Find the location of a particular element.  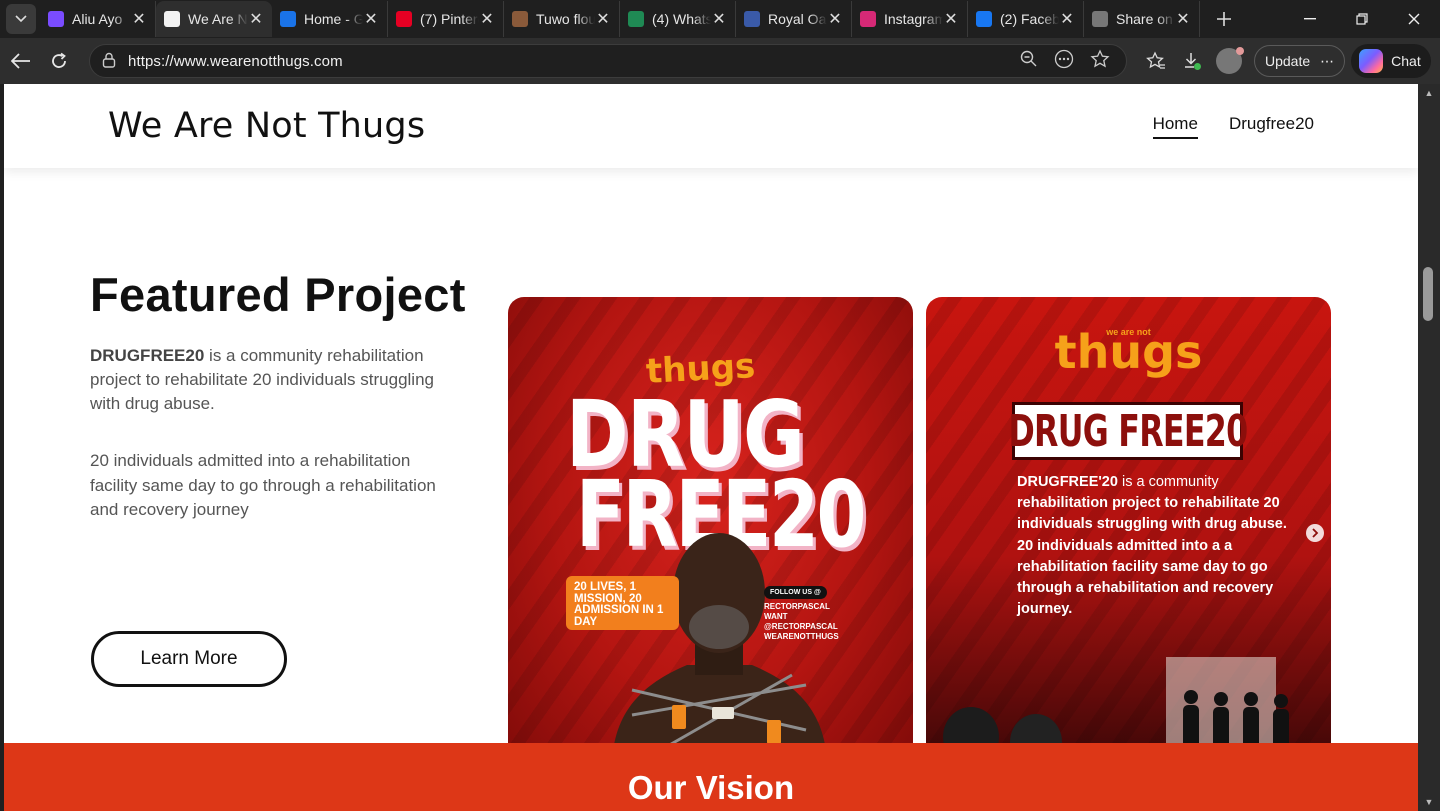

browser-tab: Tuwo flour ✕ is located at coordinates (562, 19).